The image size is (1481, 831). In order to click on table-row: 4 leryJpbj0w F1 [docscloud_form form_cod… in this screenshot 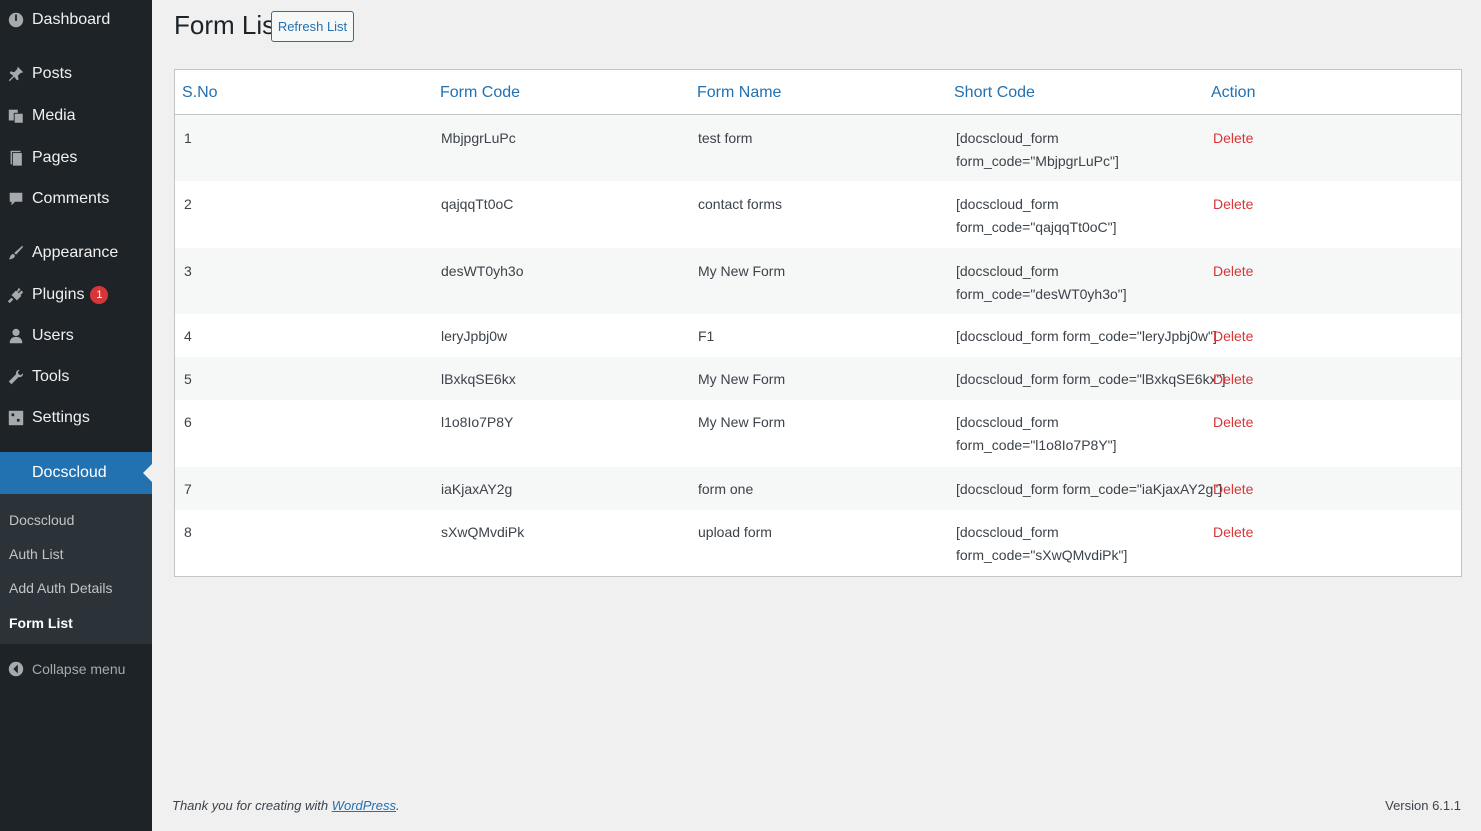, I will do `click(818, 335)`.